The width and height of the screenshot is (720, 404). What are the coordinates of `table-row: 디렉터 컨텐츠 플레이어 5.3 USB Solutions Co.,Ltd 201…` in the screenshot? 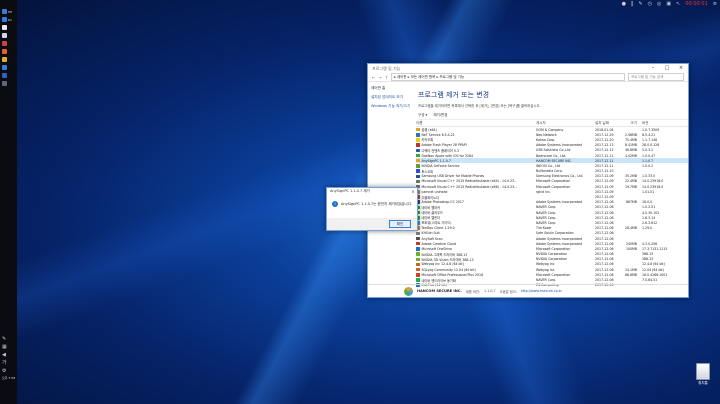 It's located at (552, 150).